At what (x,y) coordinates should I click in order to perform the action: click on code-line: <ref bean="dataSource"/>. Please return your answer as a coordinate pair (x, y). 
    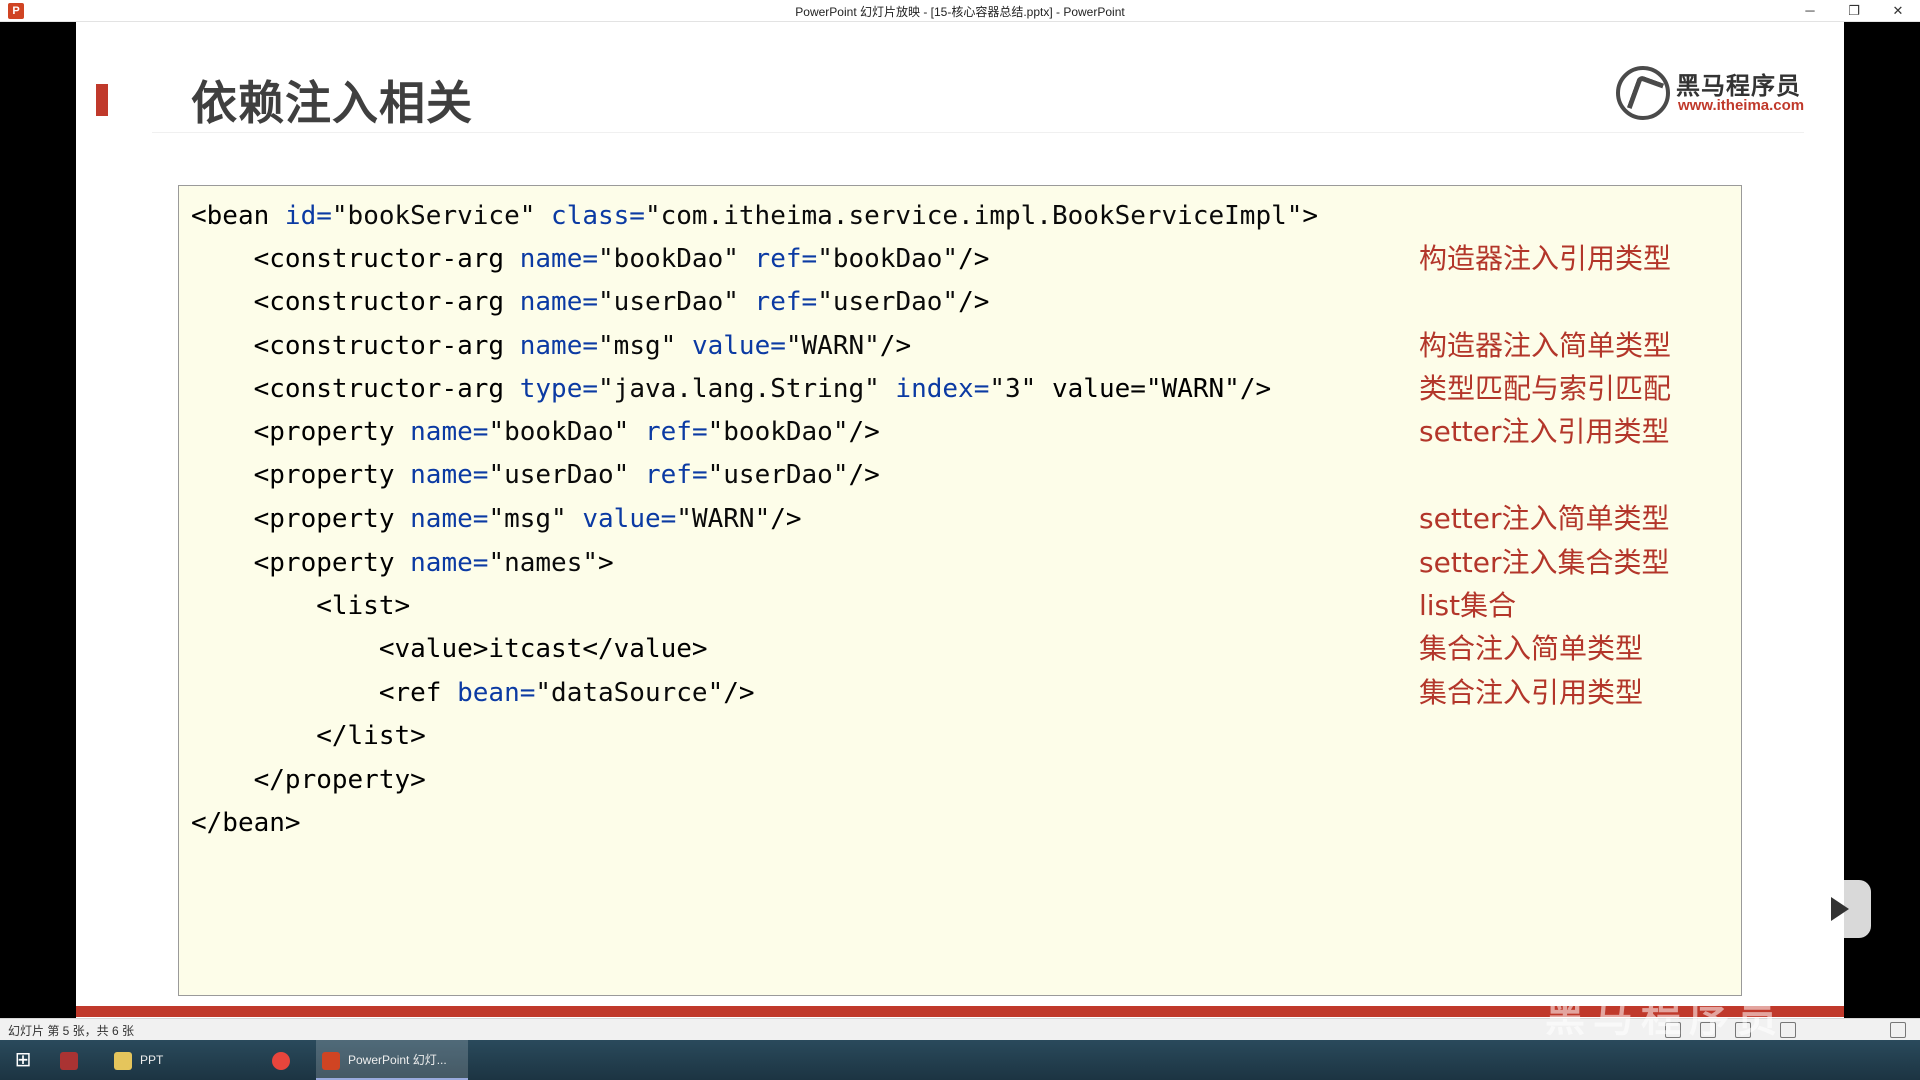
    Looking at the image, I should click on (473, 693).